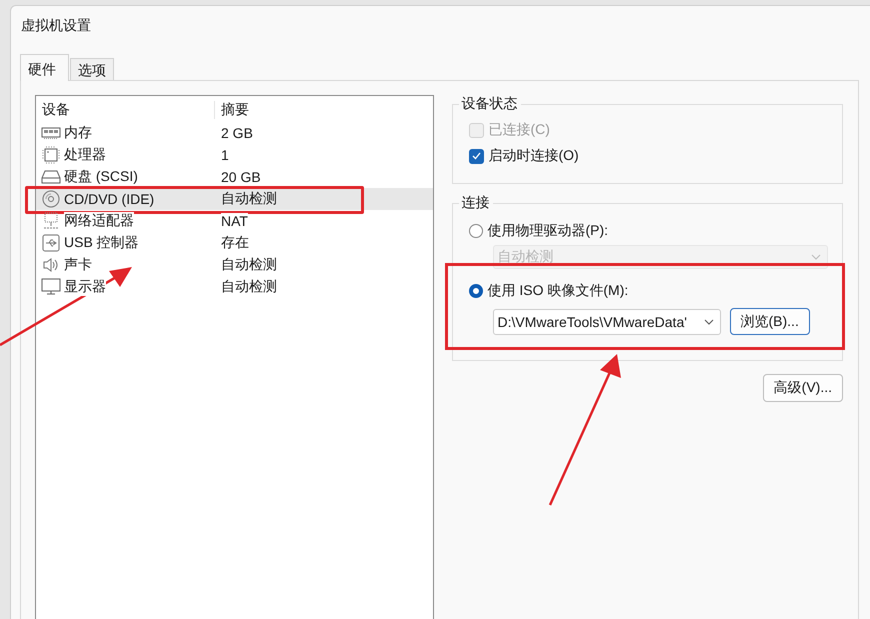  What do you see at coordinates (225, 155) in the screenshot?
I see `device-summary: 1` at bounding box center [225, 155].